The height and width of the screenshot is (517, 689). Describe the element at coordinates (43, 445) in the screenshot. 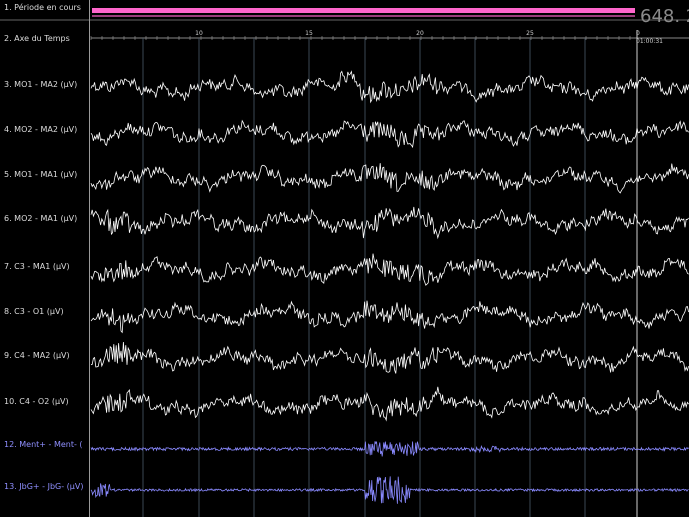

I see `channel-label-ment: 12. Ment+ - Ment- (` at that location.